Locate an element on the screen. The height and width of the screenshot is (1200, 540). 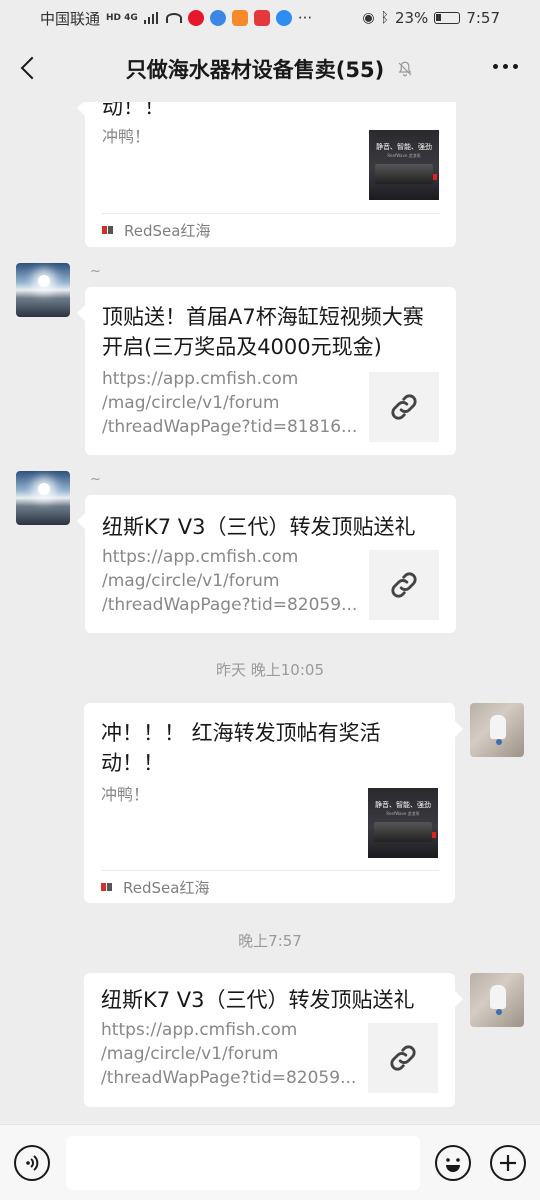
title-wrap: 只做海水器材设备售卖(55) is located at coordinates (270, 69).